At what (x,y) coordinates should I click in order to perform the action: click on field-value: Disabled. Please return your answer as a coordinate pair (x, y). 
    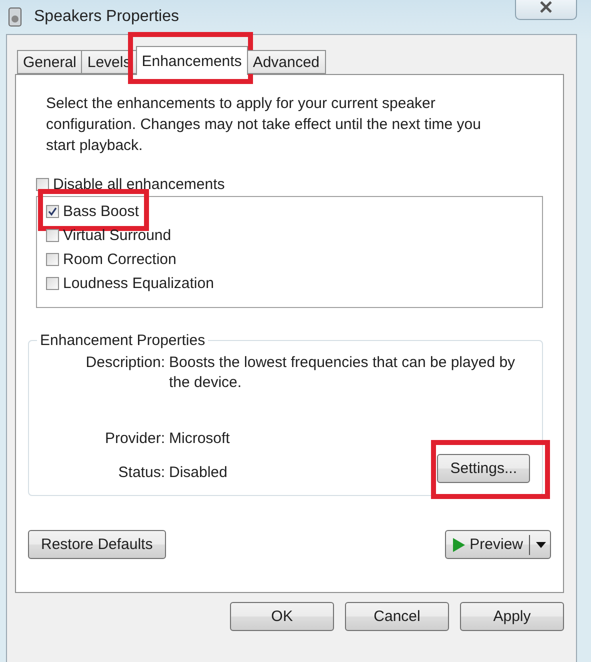
    Looking at the image, I should click on (198, 473).